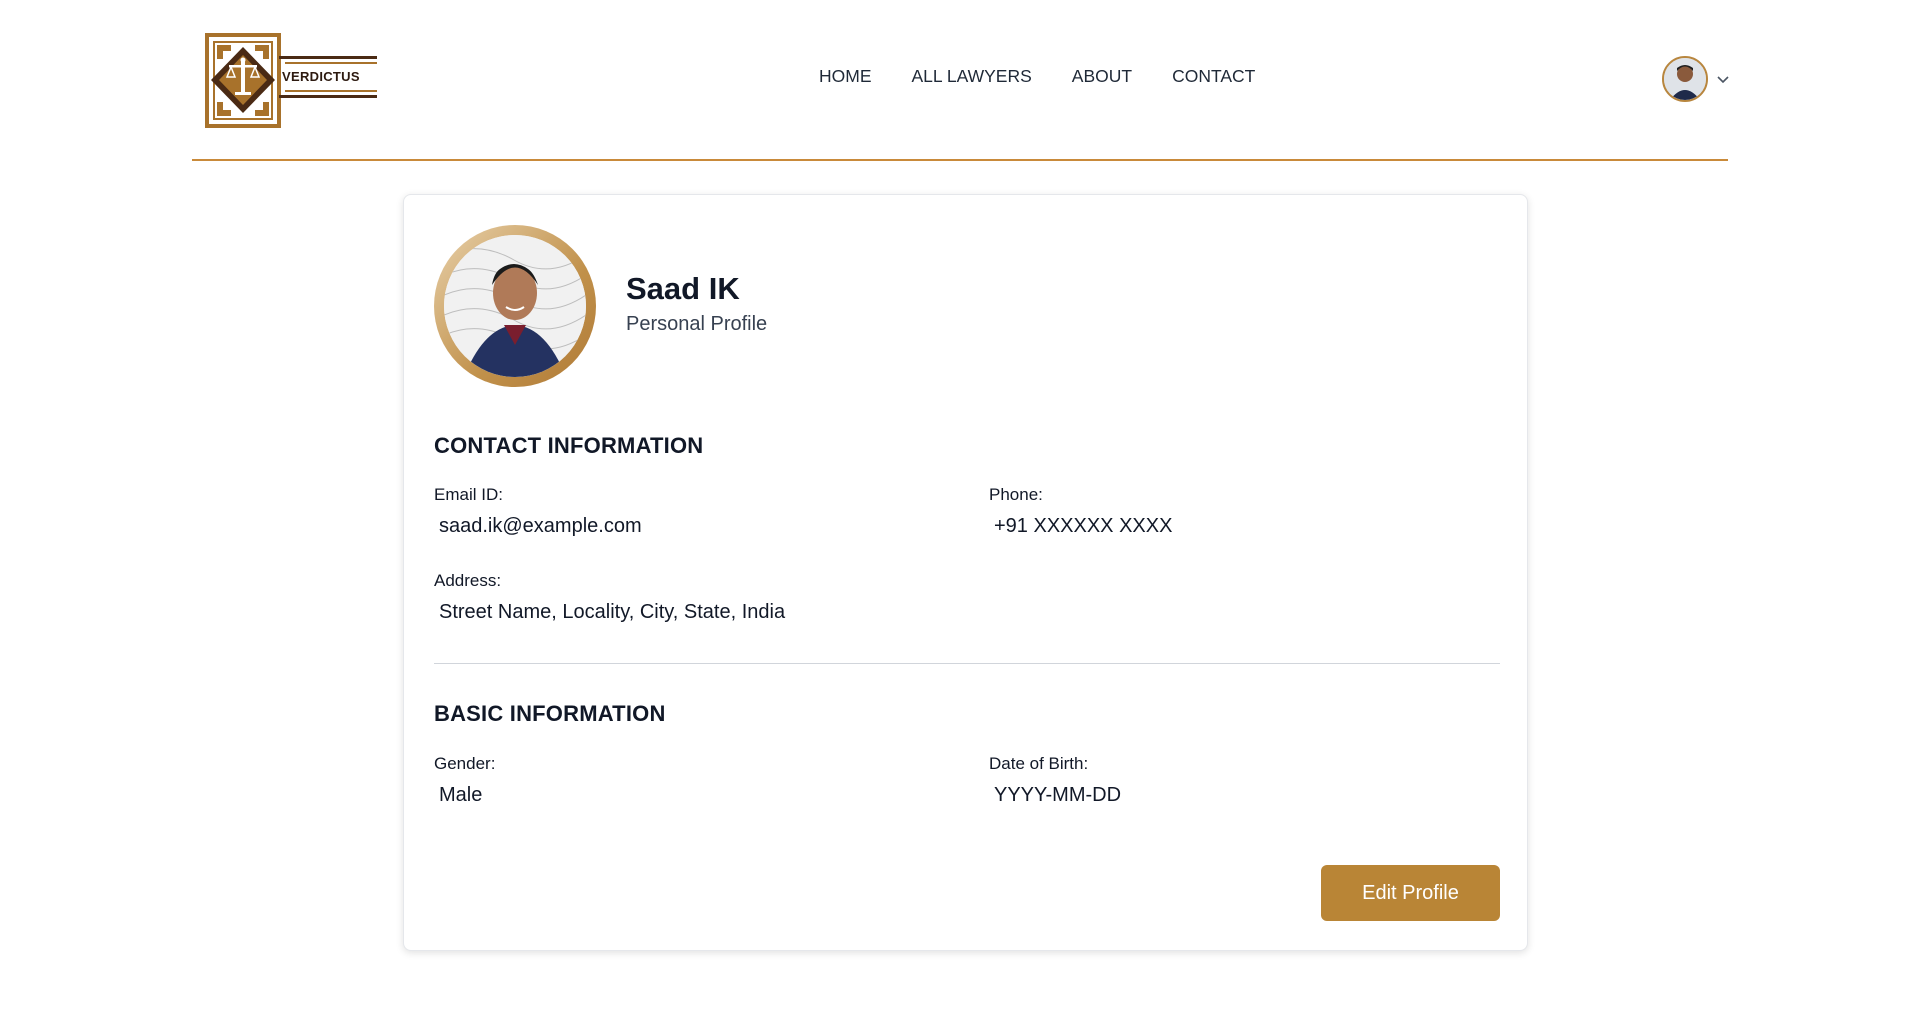 The image size is (1920, 1029). I want to click on edit-profile-button: Edit Profile, so click(1410, 893).